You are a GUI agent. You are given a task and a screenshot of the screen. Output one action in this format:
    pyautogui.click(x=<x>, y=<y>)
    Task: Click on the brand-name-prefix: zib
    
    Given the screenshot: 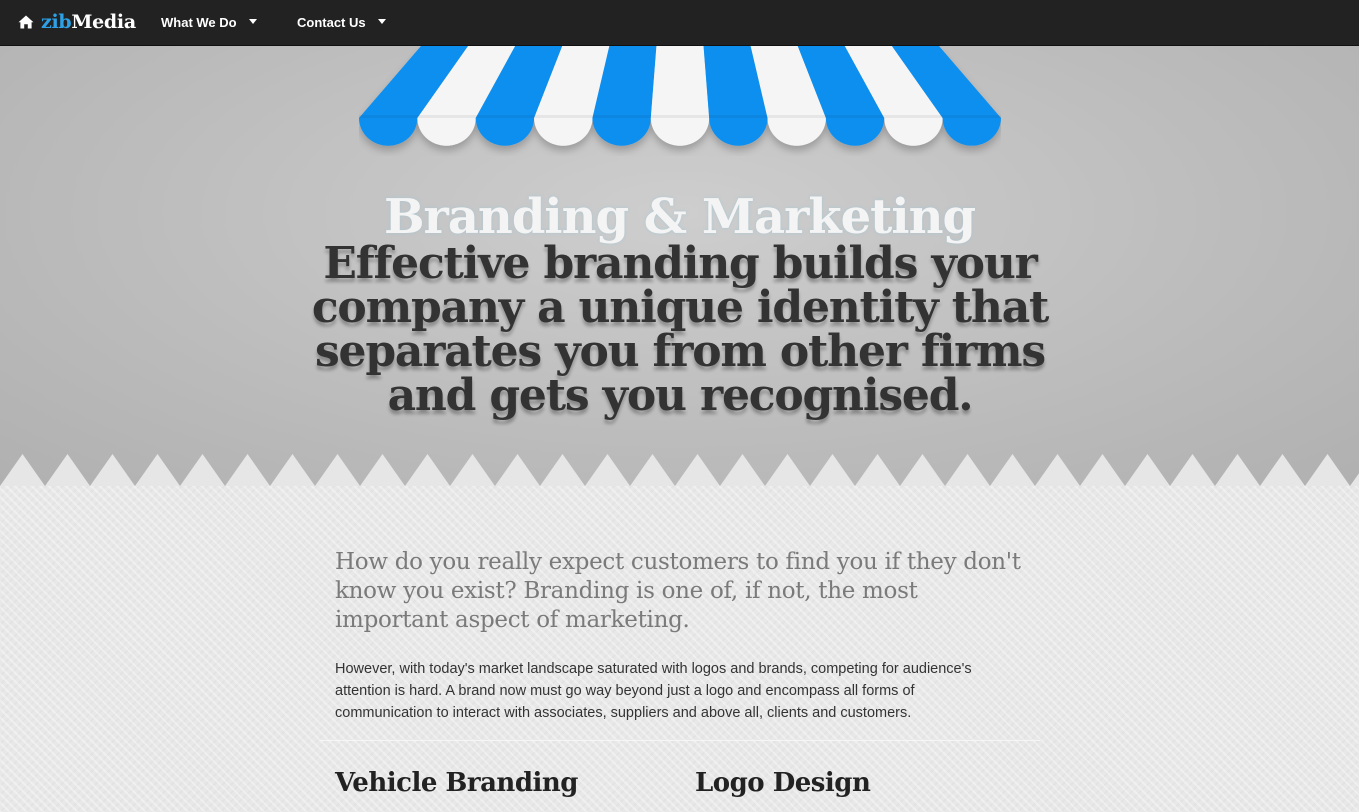 What is the action you would take?
    pyautogui.click(x=56, y=22)
    